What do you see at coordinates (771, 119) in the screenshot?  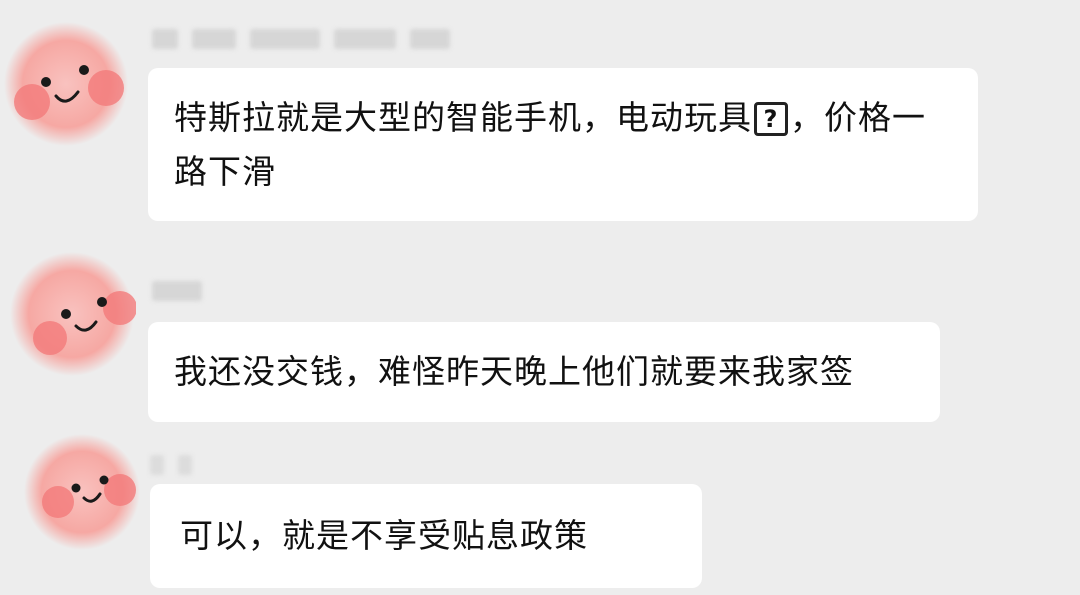 I see `unknown-character-box-icon: ?` at bounding box center [771, 119].